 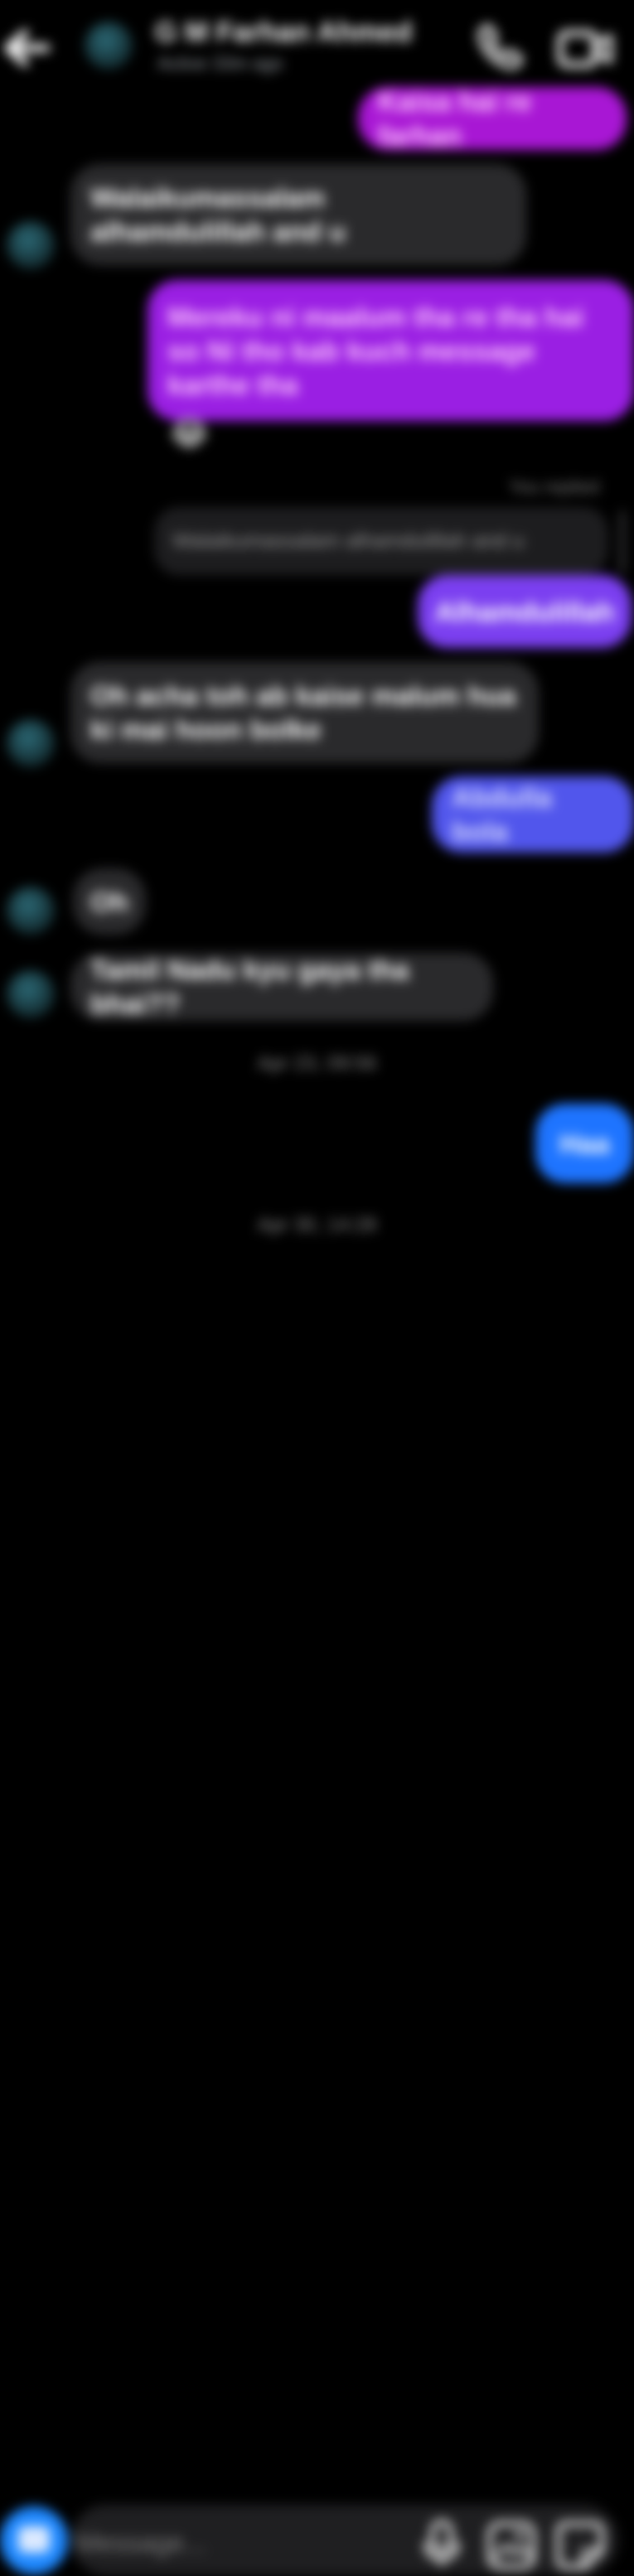 I want to click on chat-header: G M Farhan Ahmed Active 33m ago, so click(x=317, y=45).